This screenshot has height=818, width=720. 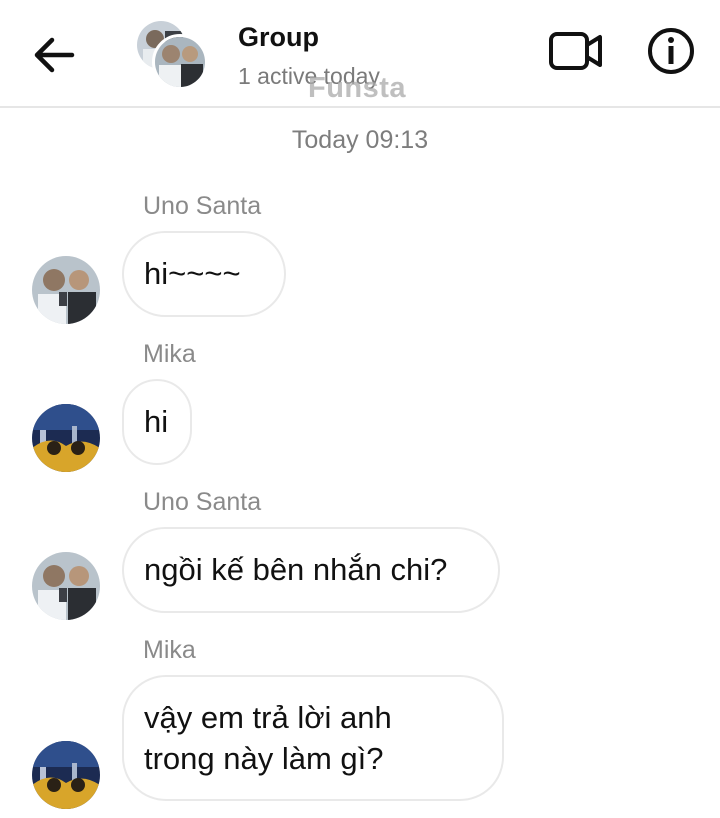 I want to click on chat-header: Group 1 active today Funsta, so click(x=360, y=54).